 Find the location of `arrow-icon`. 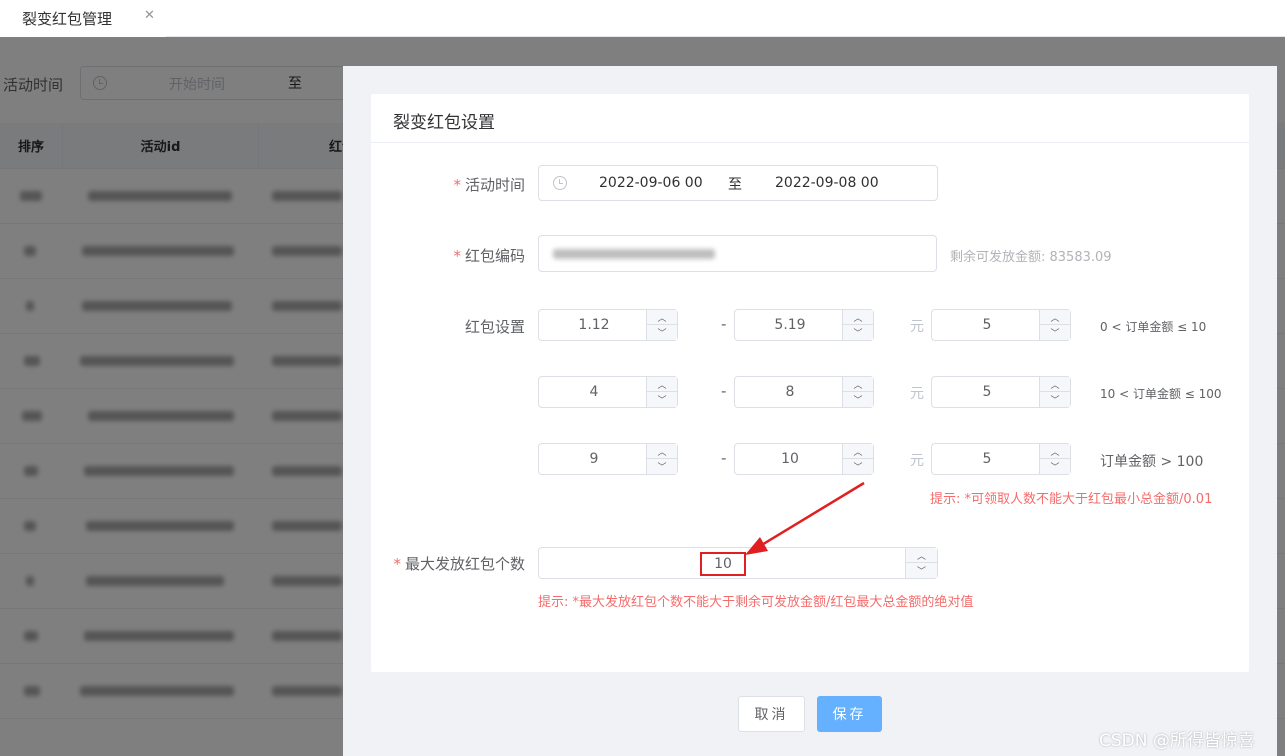

arrow-icon is located at coordinates (805, 518).